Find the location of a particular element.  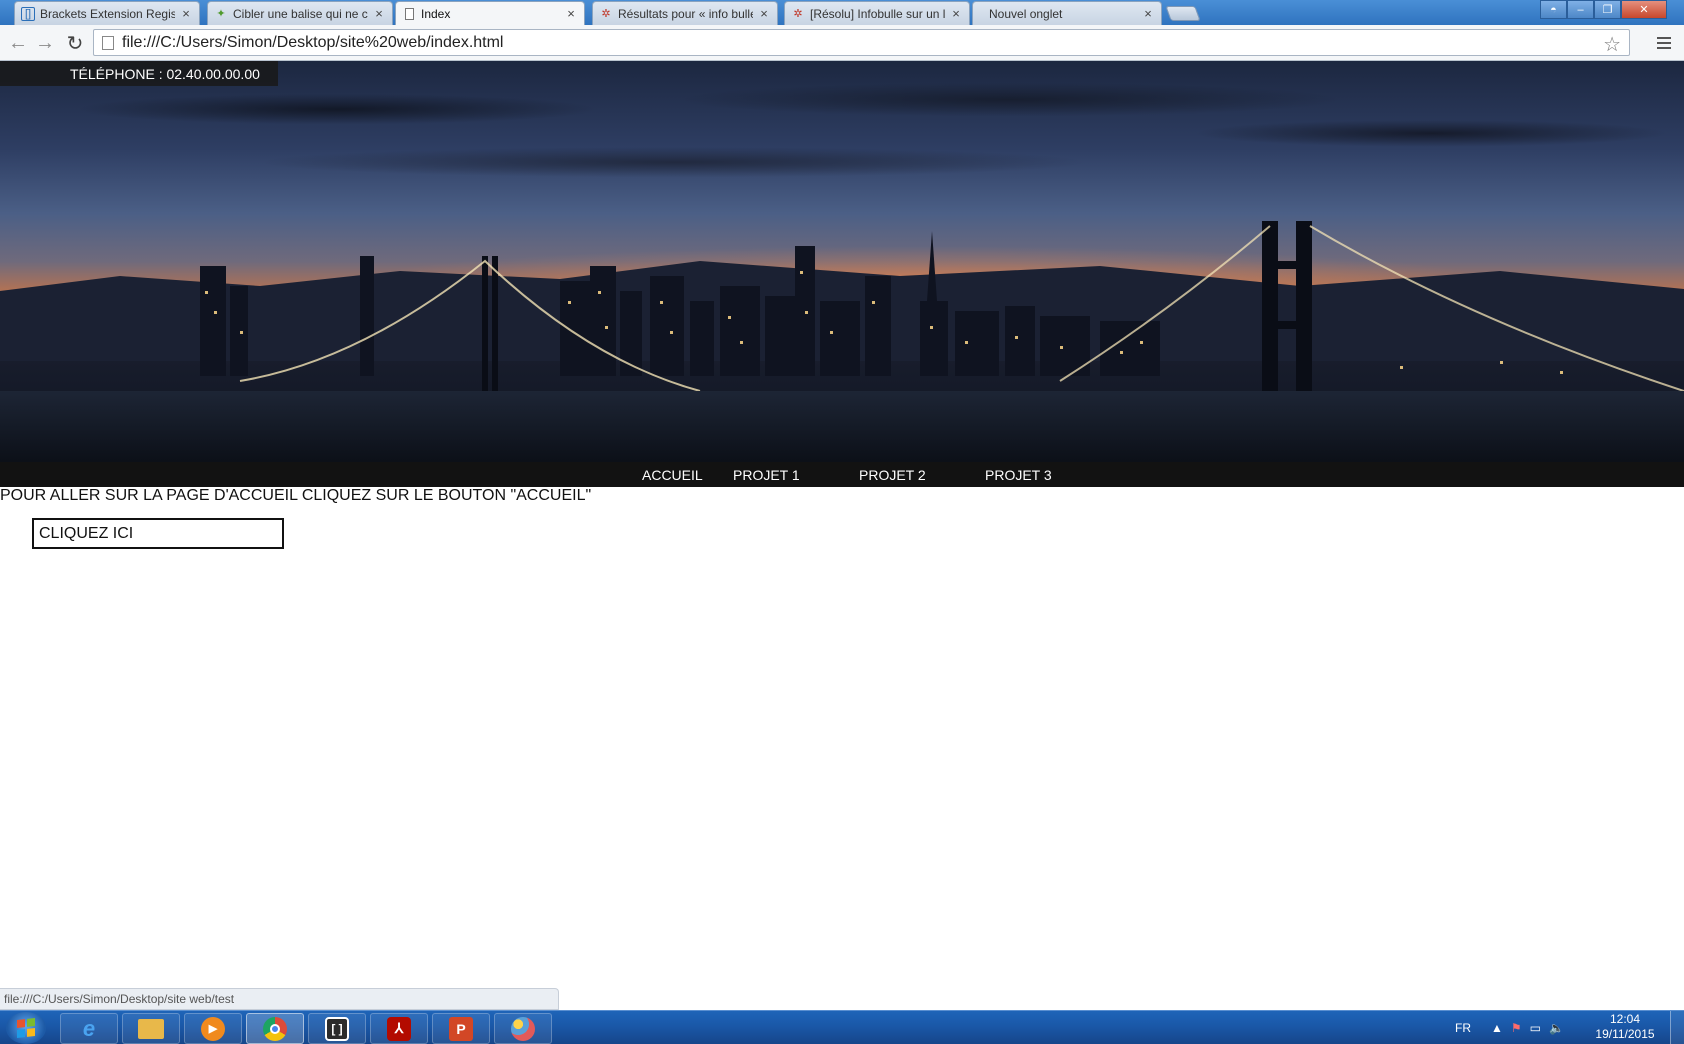

taskbar-internet-explorer: e is located at coordinates (89, 1028).